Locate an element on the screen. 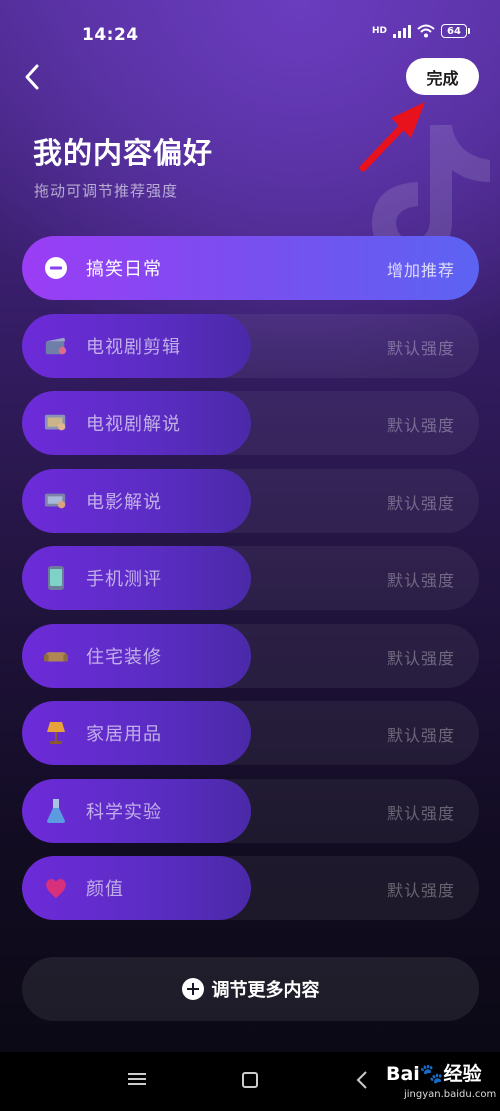 This screenshot has width=500, height=1111. battery-icon: 64 is located at coordinates (455, 31).